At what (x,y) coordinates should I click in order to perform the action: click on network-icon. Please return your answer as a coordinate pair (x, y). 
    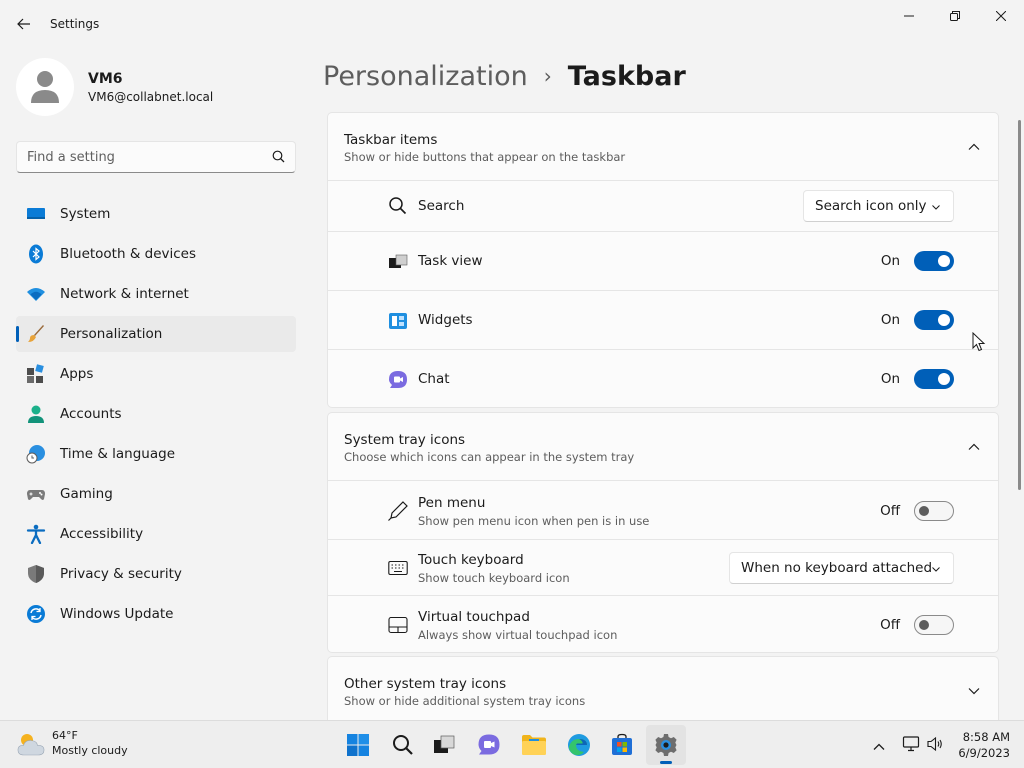
    Looking at the image, I should click on (911, 744).